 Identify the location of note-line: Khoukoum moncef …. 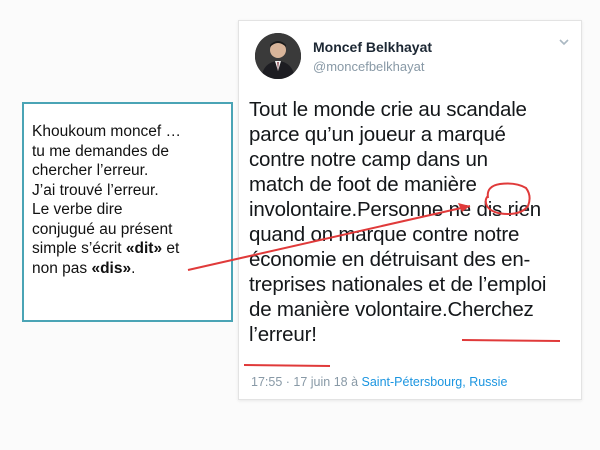
(107, 131).